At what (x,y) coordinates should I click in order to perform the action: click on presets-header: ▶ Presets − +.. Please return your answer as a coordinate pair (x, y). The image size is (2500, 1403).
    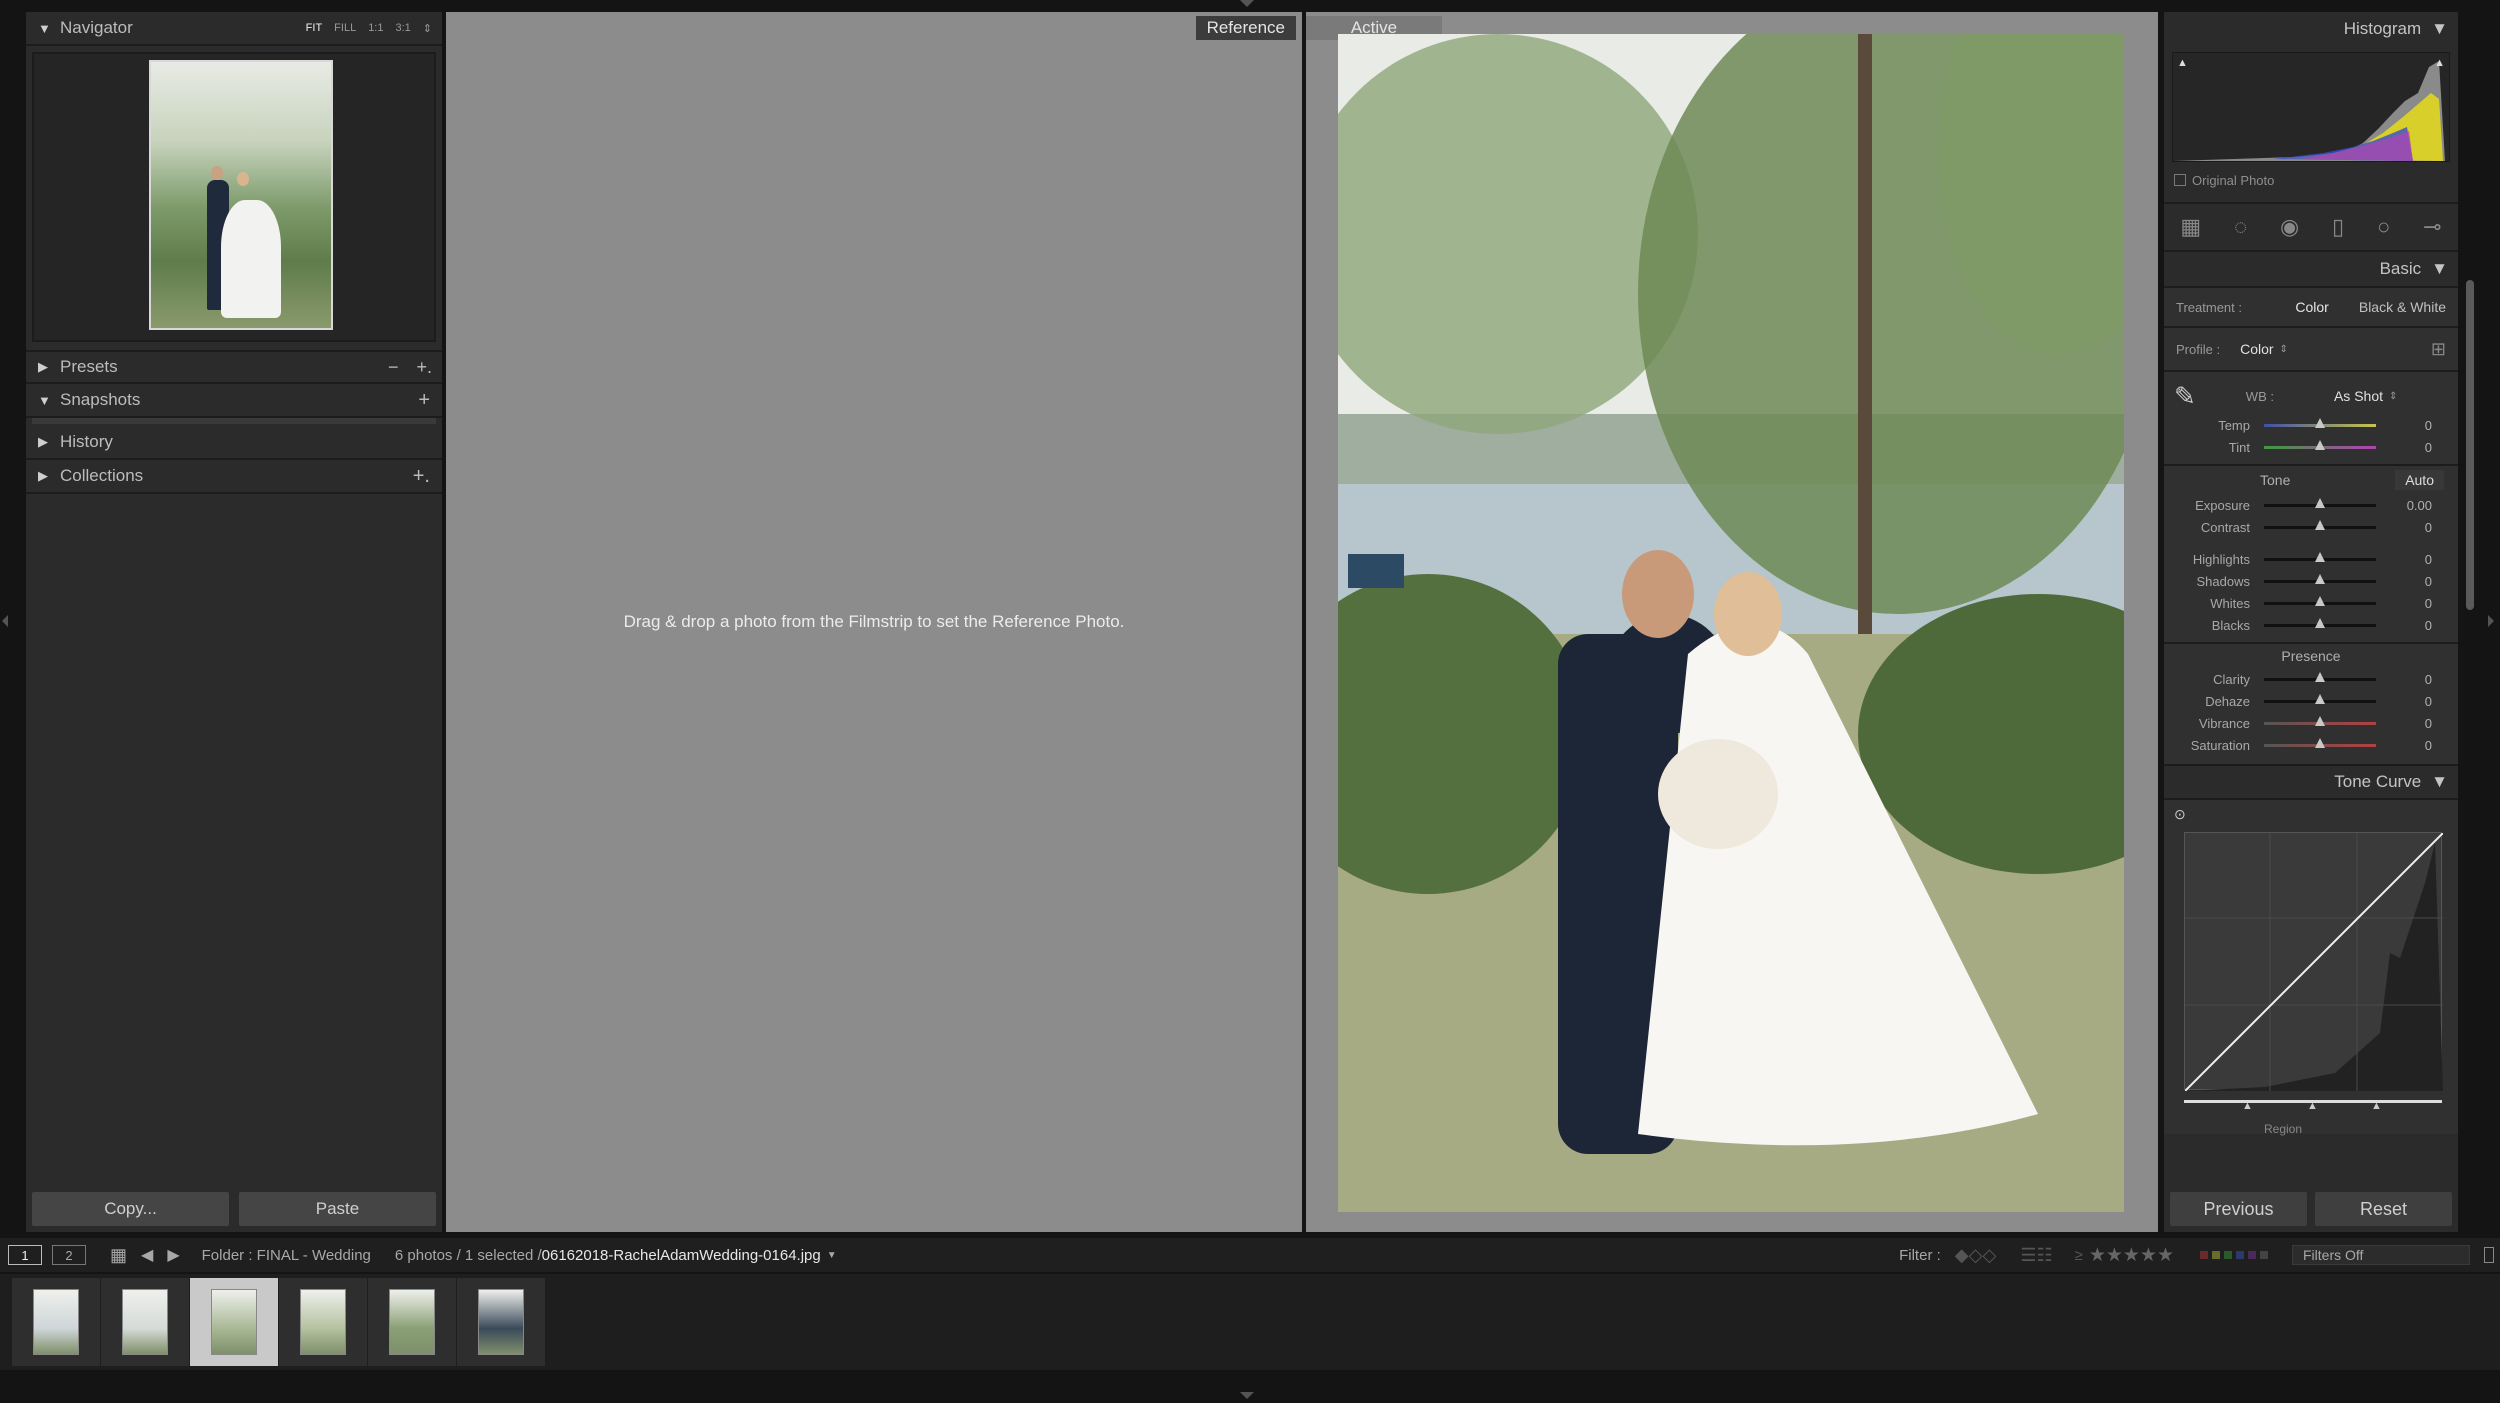
    Looking at the image, I should click on (234, 367).